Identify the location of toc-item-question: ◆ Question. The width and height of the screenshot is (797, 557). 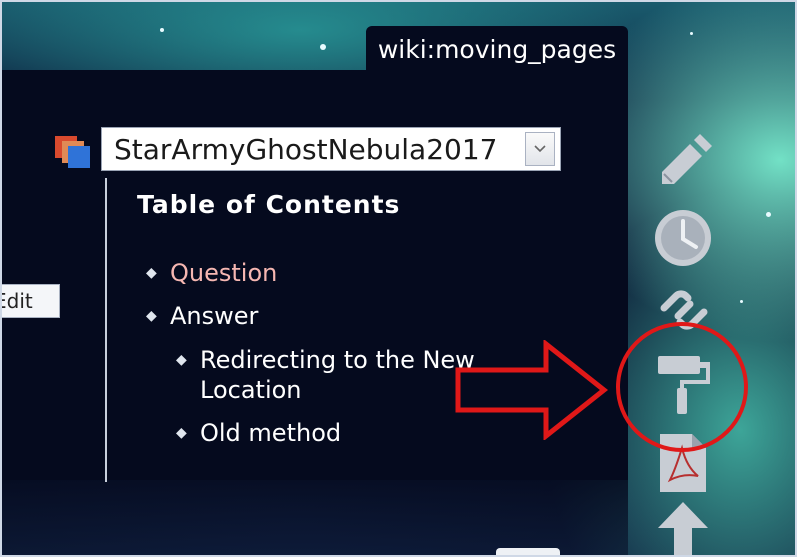
(212, 273).